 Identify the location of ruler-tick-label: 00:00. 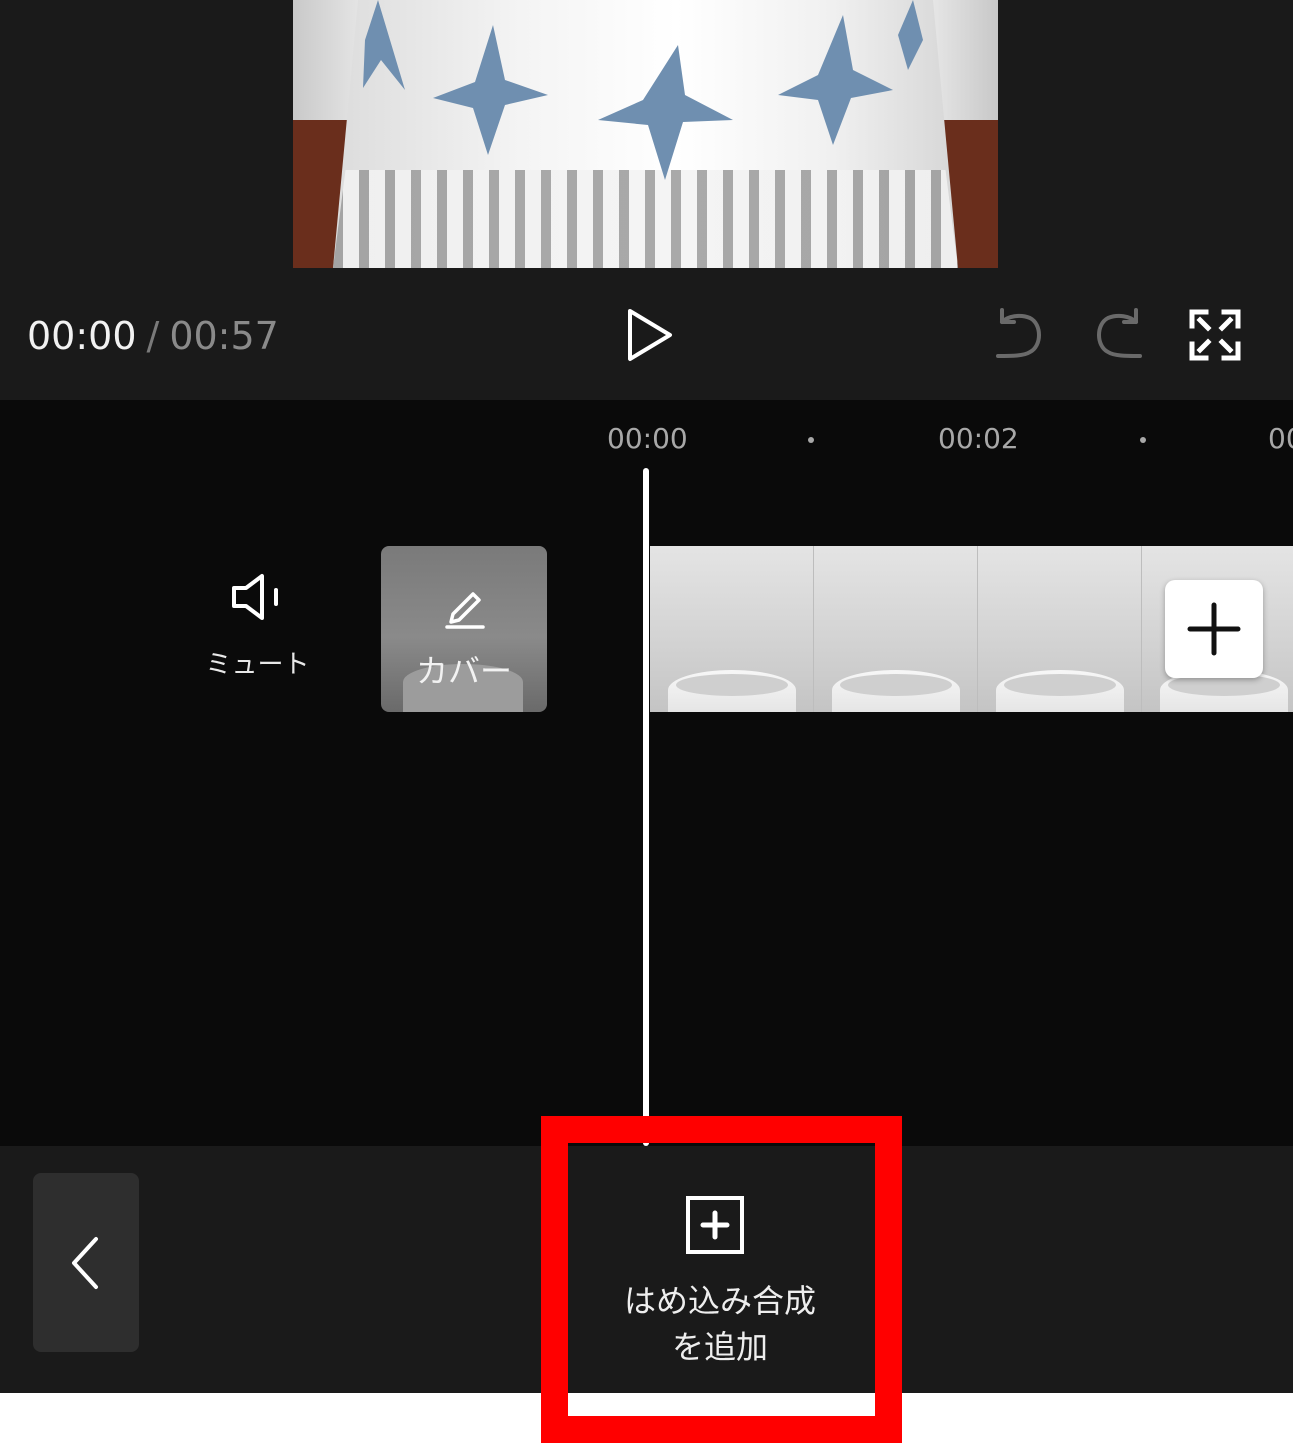
(647, 438).